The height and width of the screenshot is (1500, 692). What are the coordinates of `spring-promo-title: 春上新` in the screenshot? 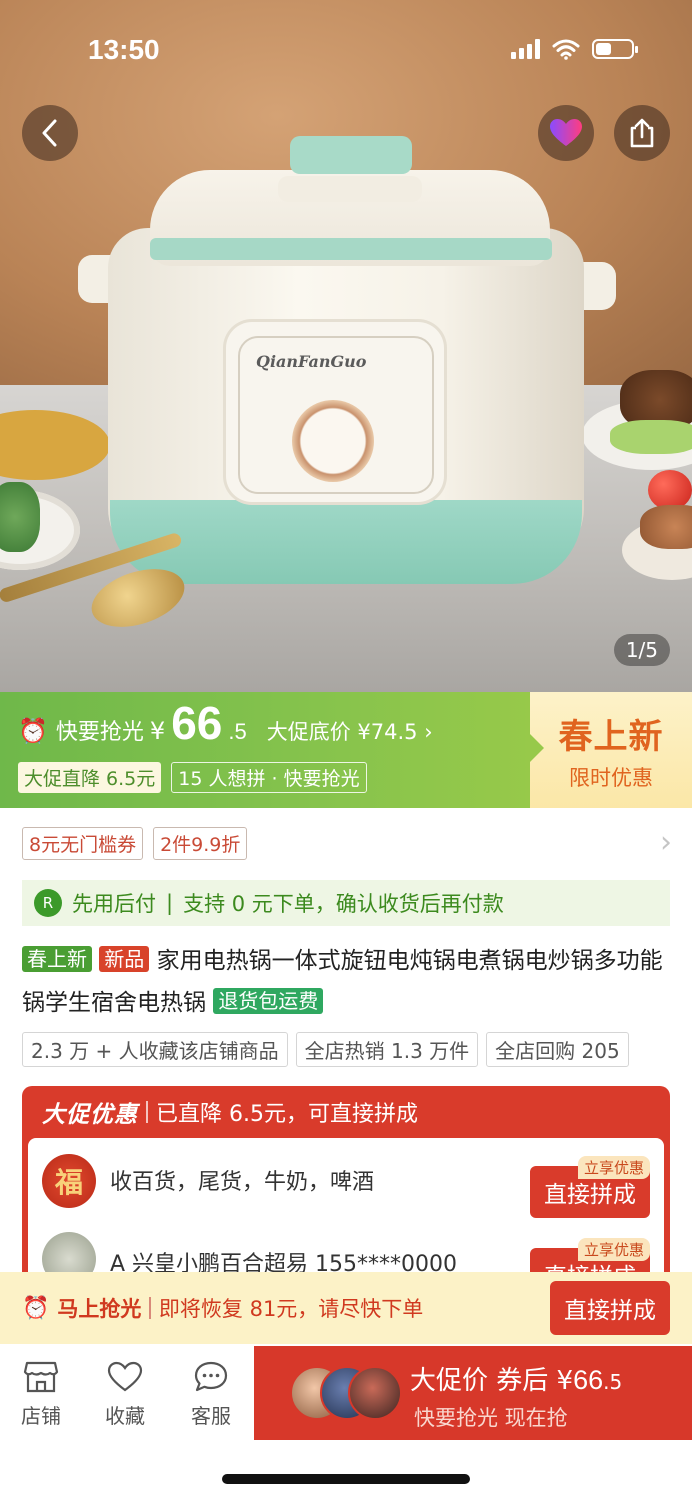 It's located at (611, 736).